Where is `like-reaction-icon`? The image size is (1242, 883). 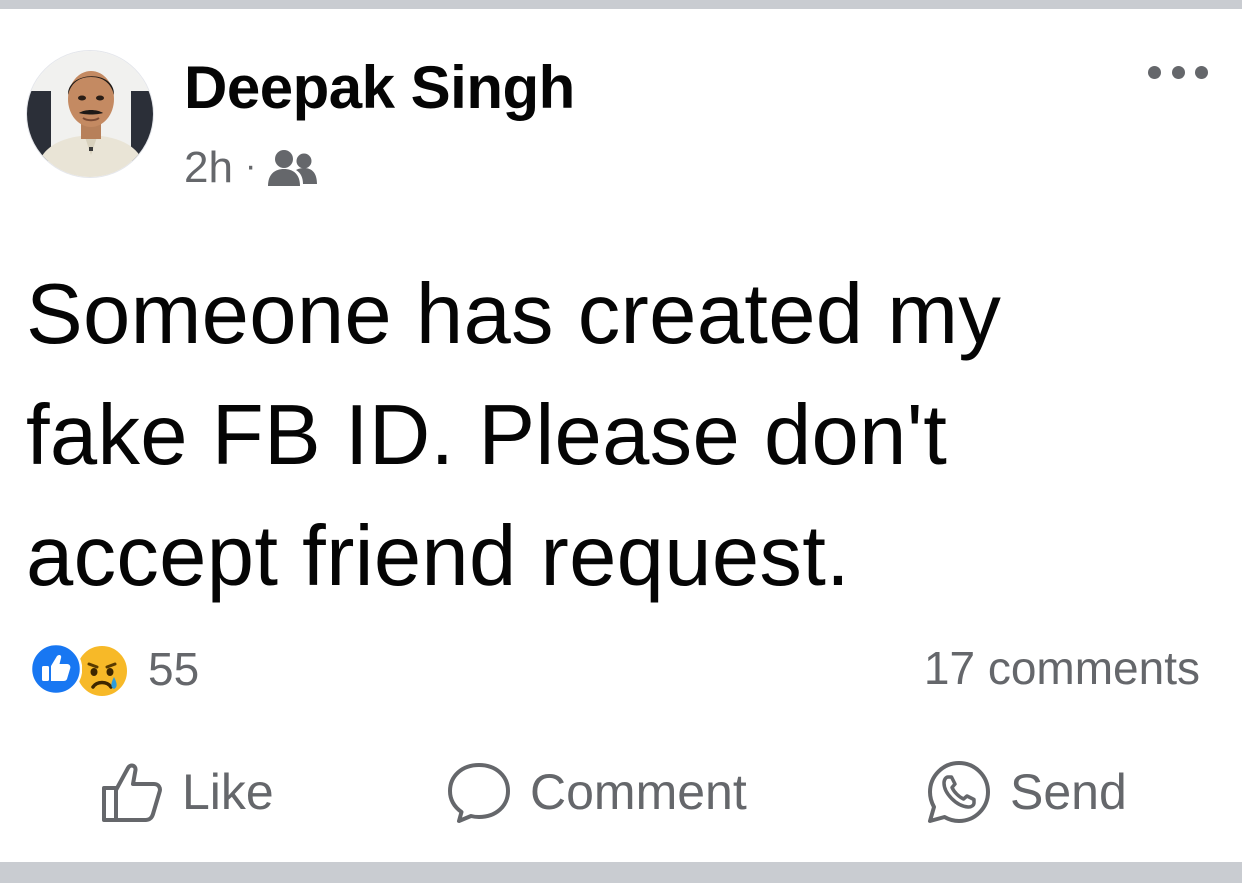 like-reaction-icon is located at coordinates (56, 669).